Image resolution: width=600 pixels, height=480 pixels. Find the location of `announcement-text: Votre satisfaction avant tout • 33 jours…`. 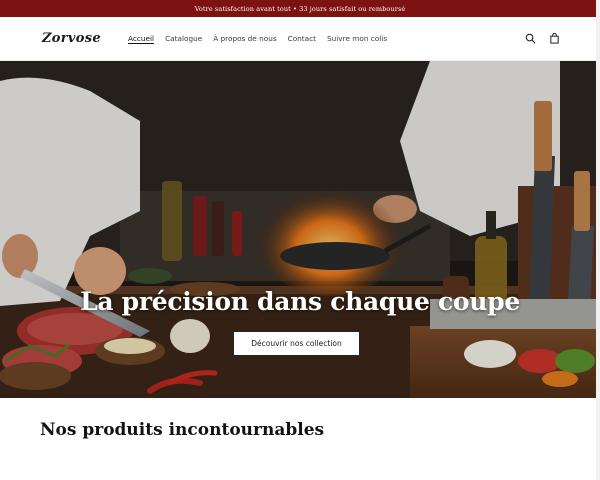

announcement-text: Votre satisfaction avant tout • 33 jours… is located at coordinates (300, 8).